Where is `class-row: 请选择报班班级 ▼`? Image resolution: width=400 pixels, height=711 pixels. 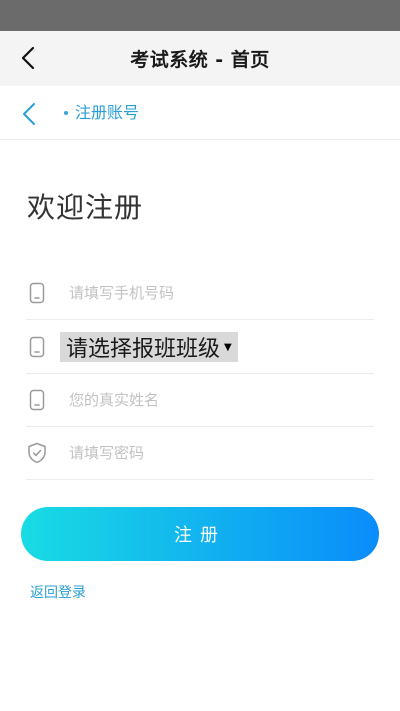
class-row: 请选择报班班级 ▼ is located at coordinates (200, 347).